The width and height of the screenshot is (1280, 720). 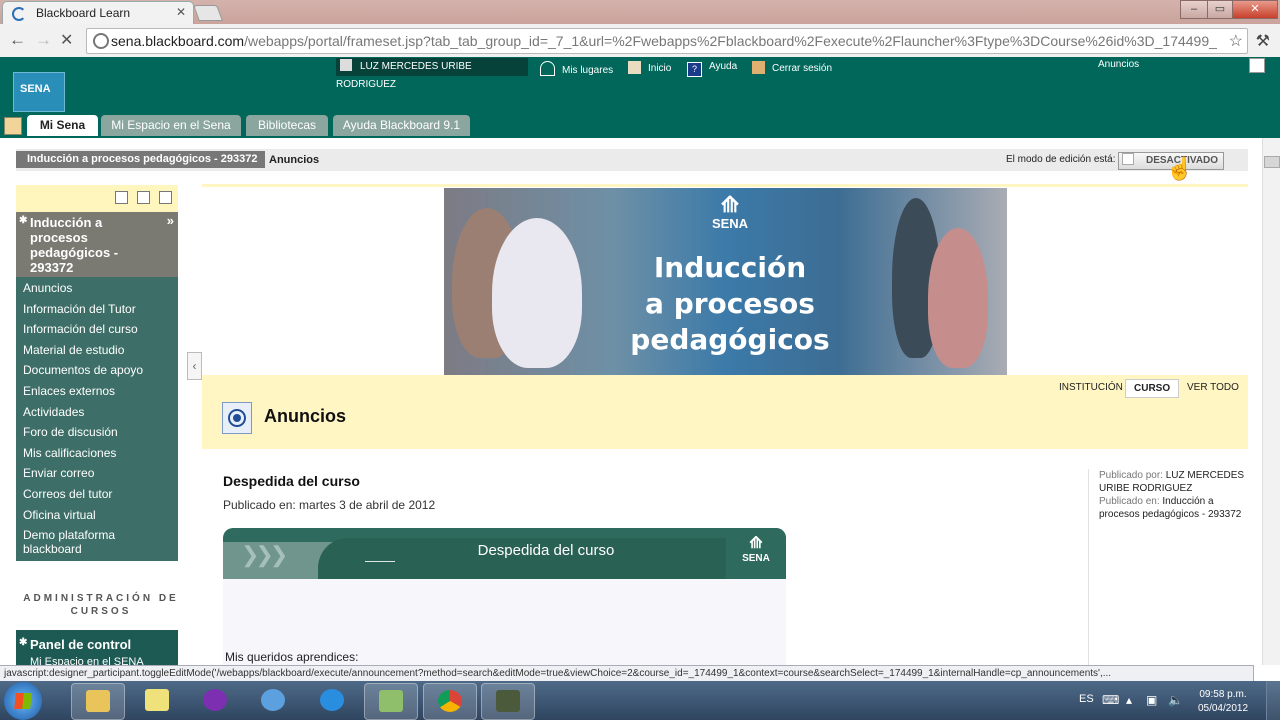 What do you see at coordinates (1110, 700) in the screenshot?
I see `keyboard-icon: ⌨` at bounding box center [1110, 700].